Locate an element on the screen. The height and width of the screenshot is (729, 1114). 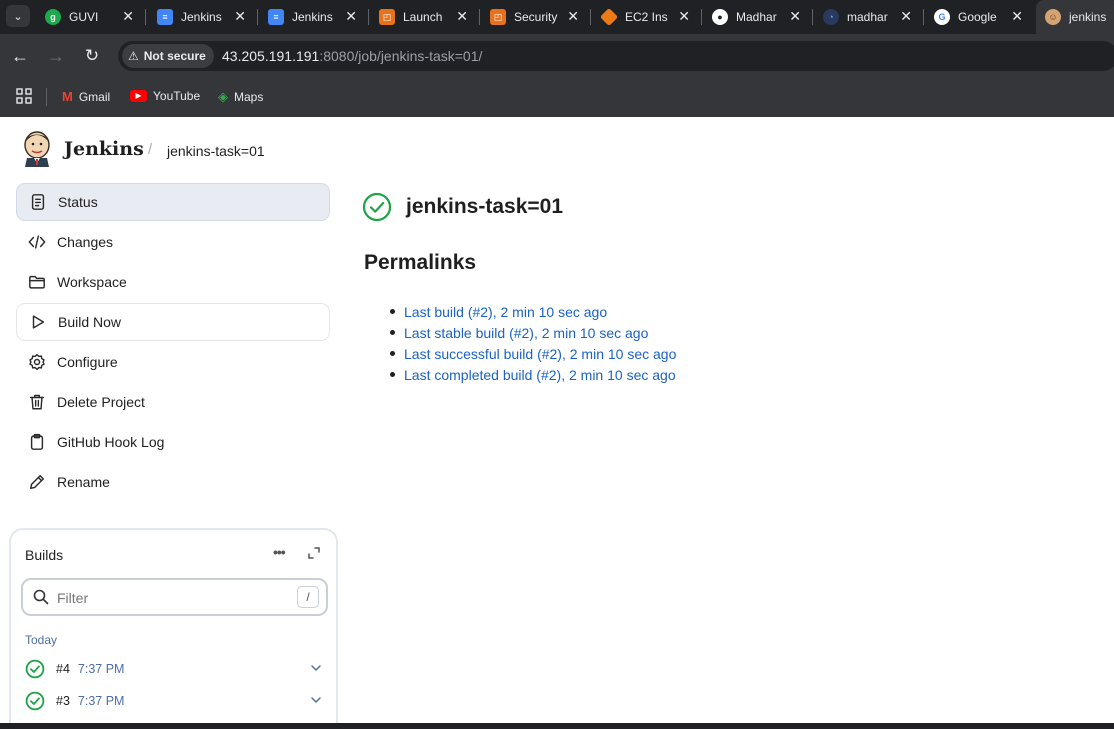
url-path: :8080/job/jenkins-task=01/ is located at coordinates (401, 56).